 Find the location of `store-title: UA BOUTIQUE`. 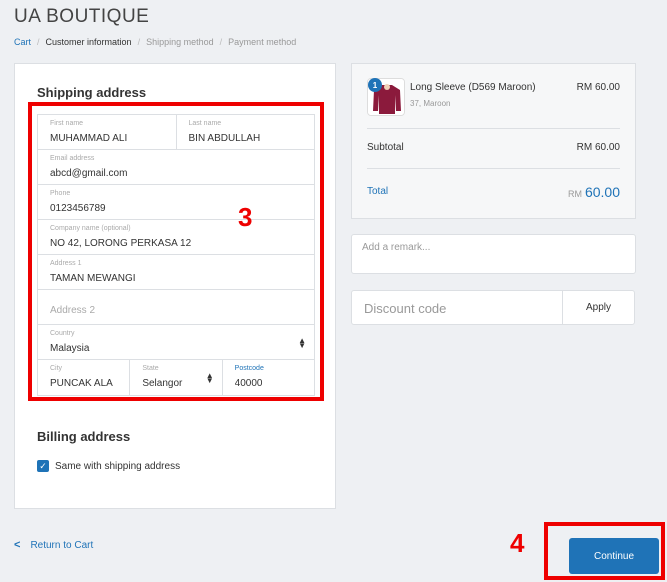

store-title: UA BOUTIQUE is located at coordinates (82, 16).